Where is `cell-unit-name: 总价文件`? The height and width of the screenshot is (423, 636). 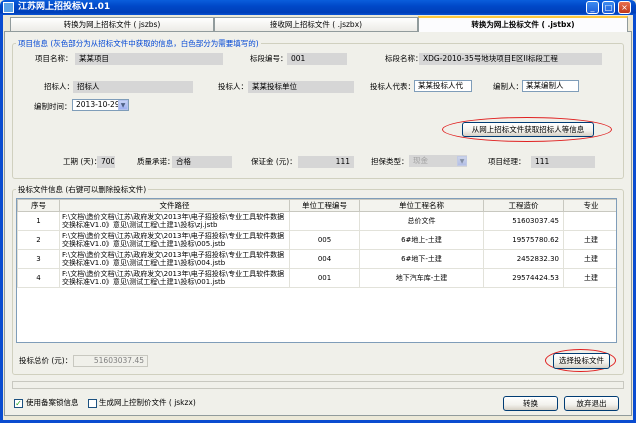 cell-unit-name: 总价文件 is located at coordinates (421, 221).